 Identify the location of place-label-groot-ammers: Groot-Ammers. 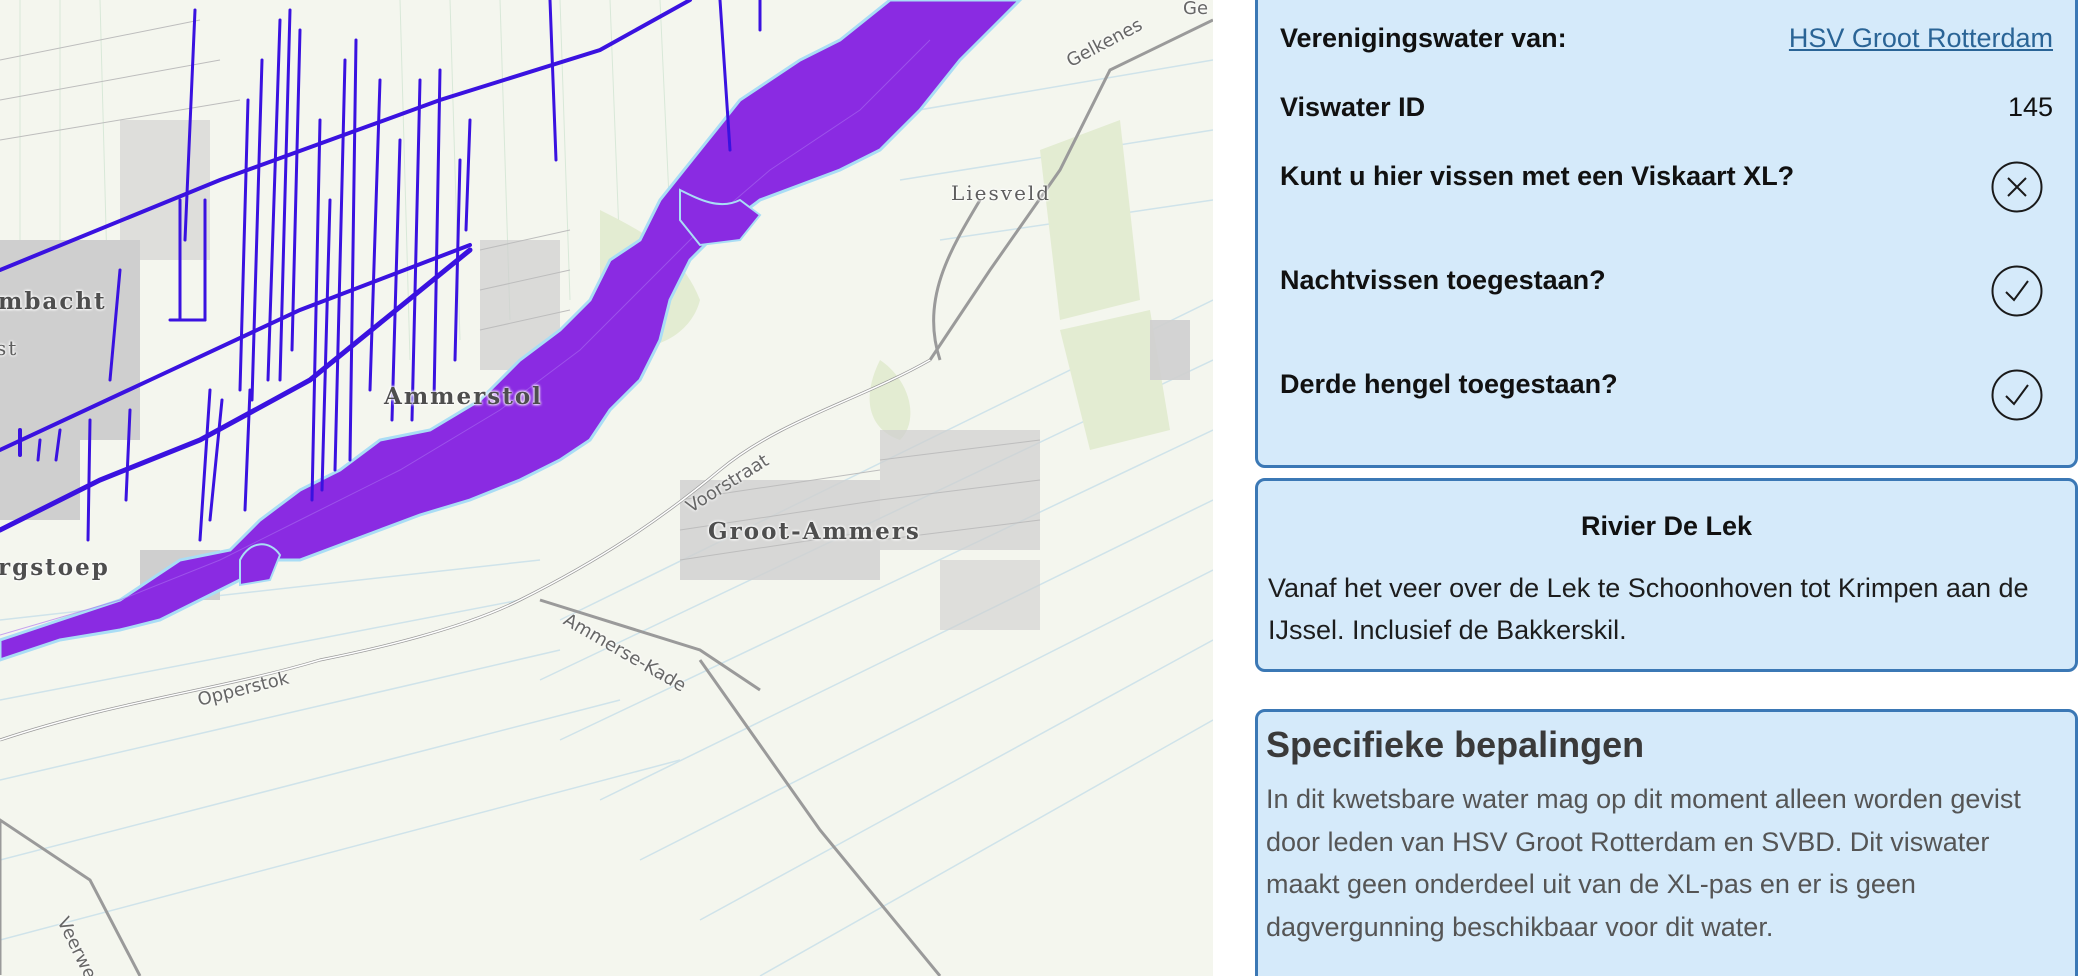
(814, 531).